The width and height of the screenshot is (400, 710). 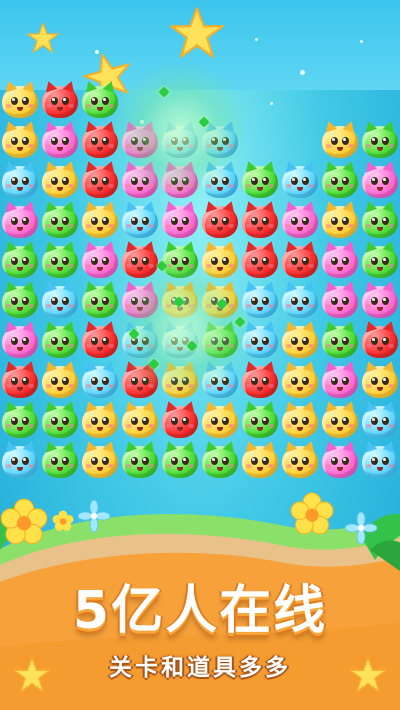 What do you see at coordinates (42, 37) in the screenshot?
I see `star-icon` at bounding box center [42, 37].